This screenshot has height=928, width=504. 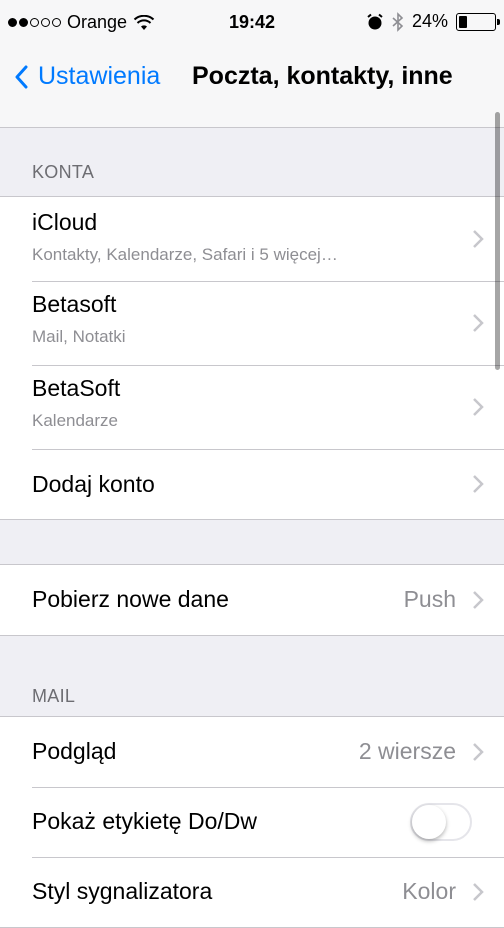 I want to click on fetch-new-data-item: Pobierz nowe dane Push, so click(x=252, y=600).